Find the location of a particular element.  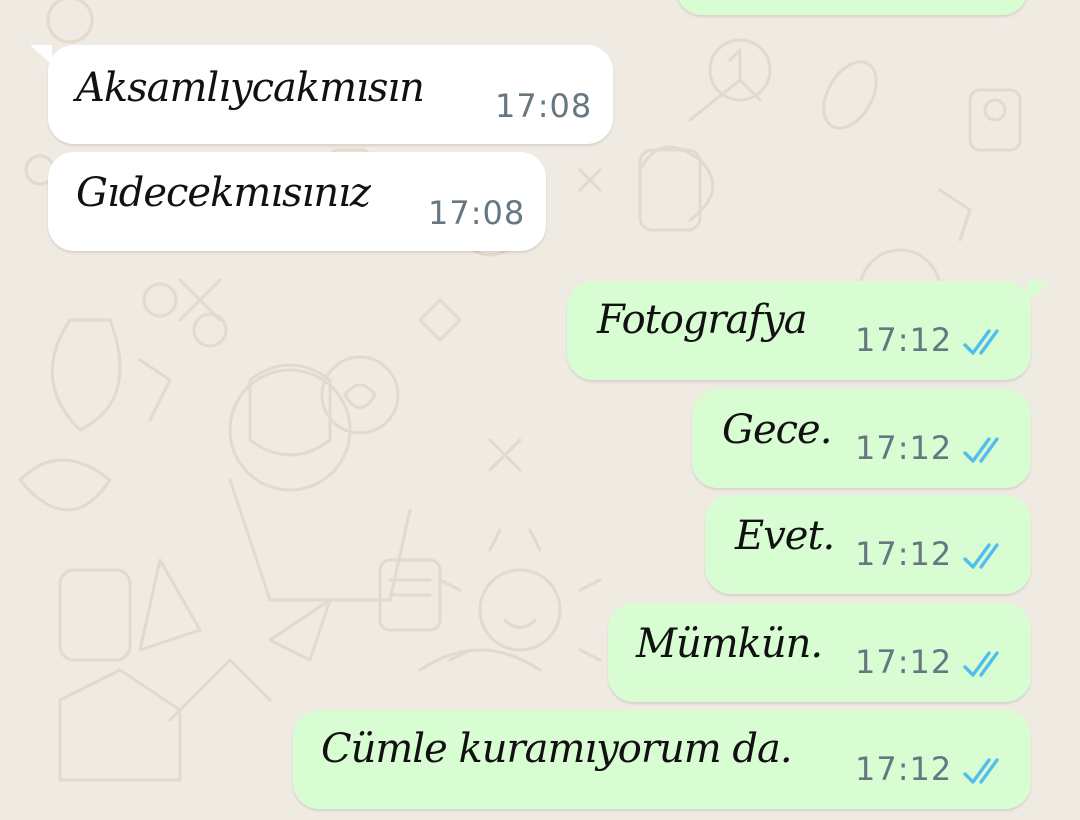

message-text: Mümkün. is located at coordinates (729, 644).